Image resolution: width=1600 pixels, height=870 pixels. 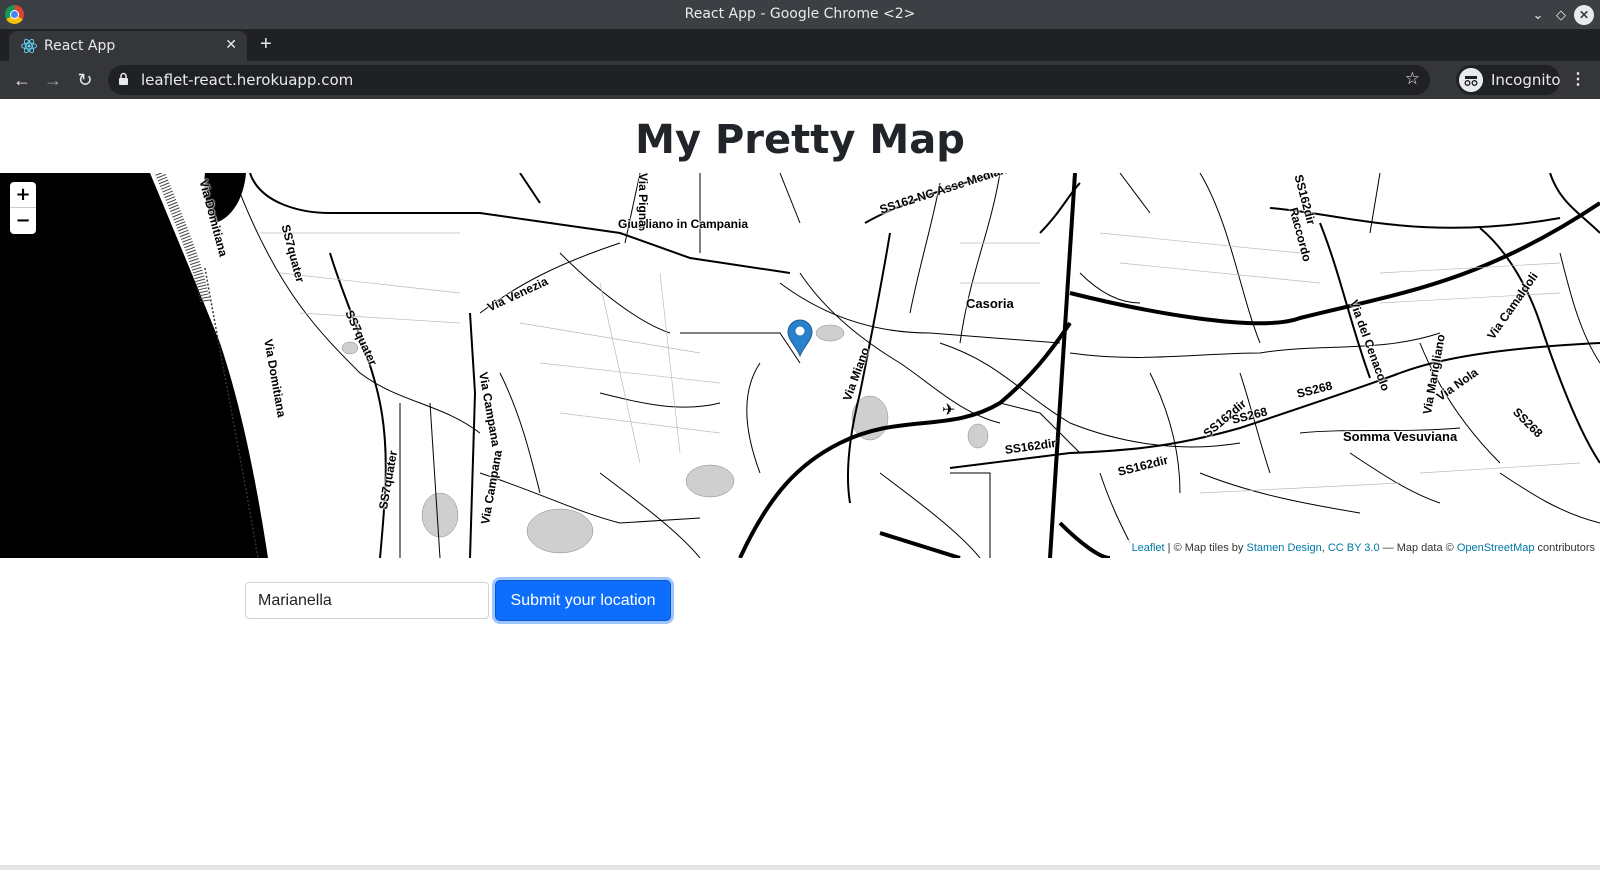 I want to click on incognito-badge: Incognito, so click(x=1508, y=80).